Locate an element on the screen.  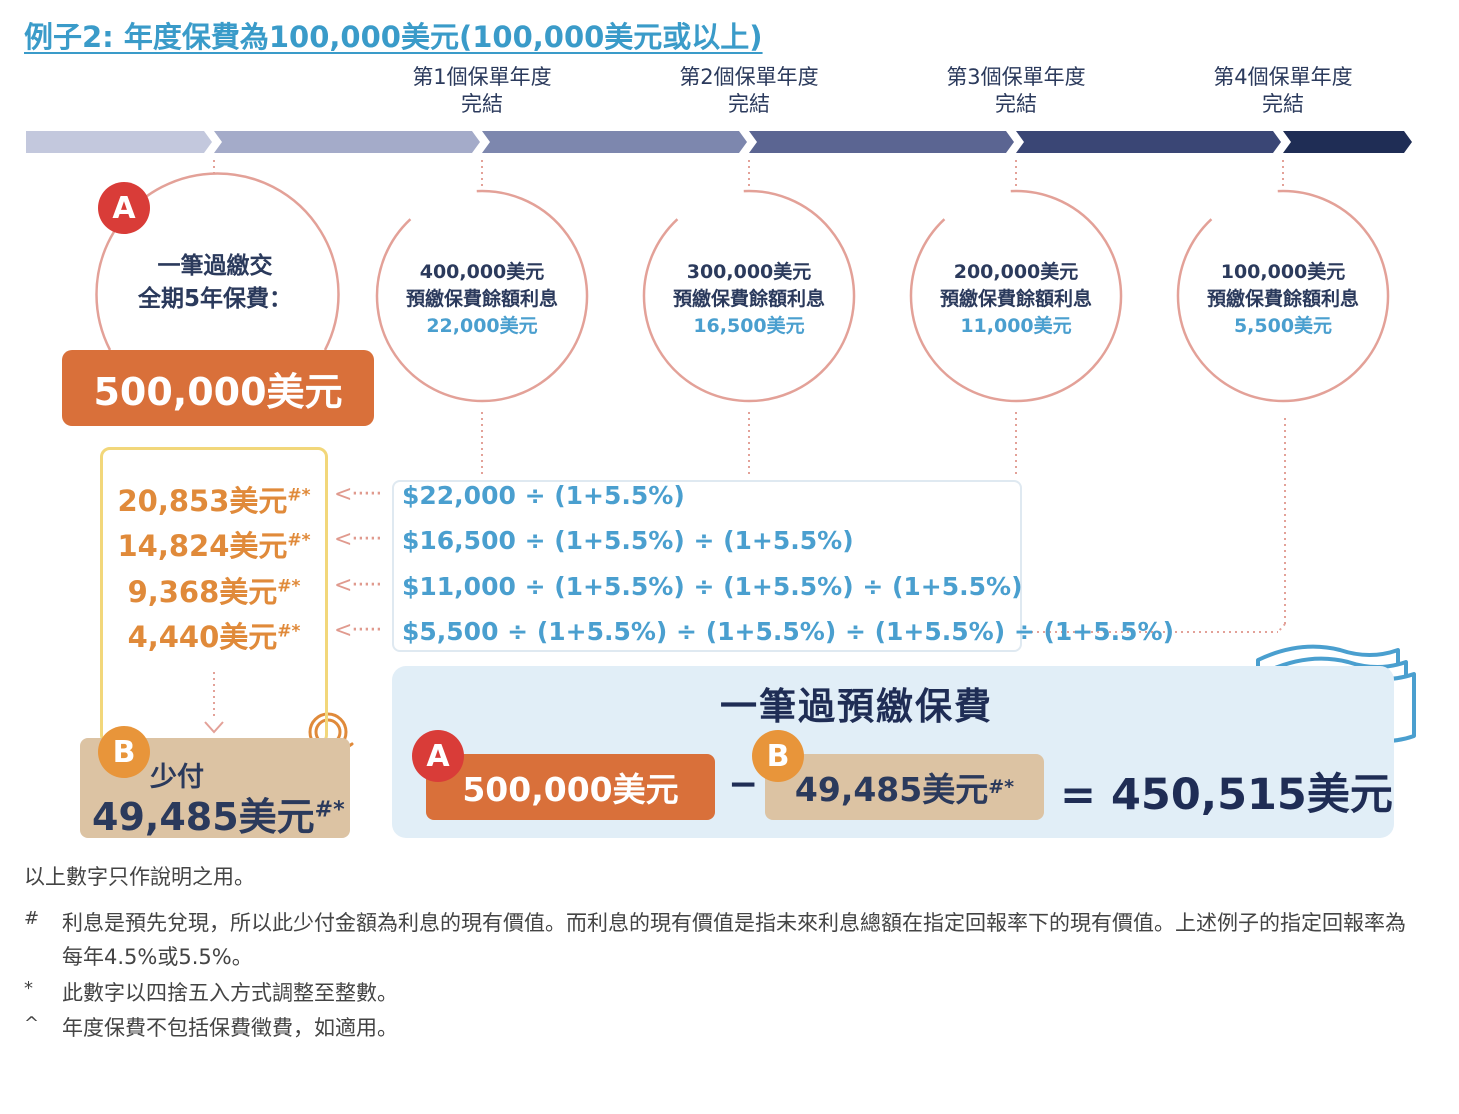
saving-amount-value: 49,485美元 is located at coordinates (203, 817).